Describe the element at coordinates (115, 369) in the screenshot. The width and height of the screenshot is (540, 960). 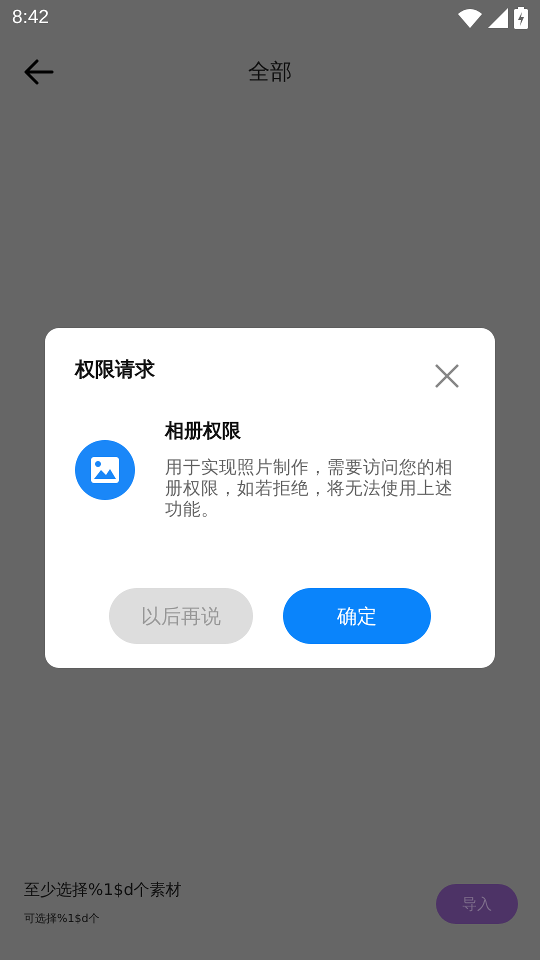
I see `dialog-title: 权限请求` at that location.